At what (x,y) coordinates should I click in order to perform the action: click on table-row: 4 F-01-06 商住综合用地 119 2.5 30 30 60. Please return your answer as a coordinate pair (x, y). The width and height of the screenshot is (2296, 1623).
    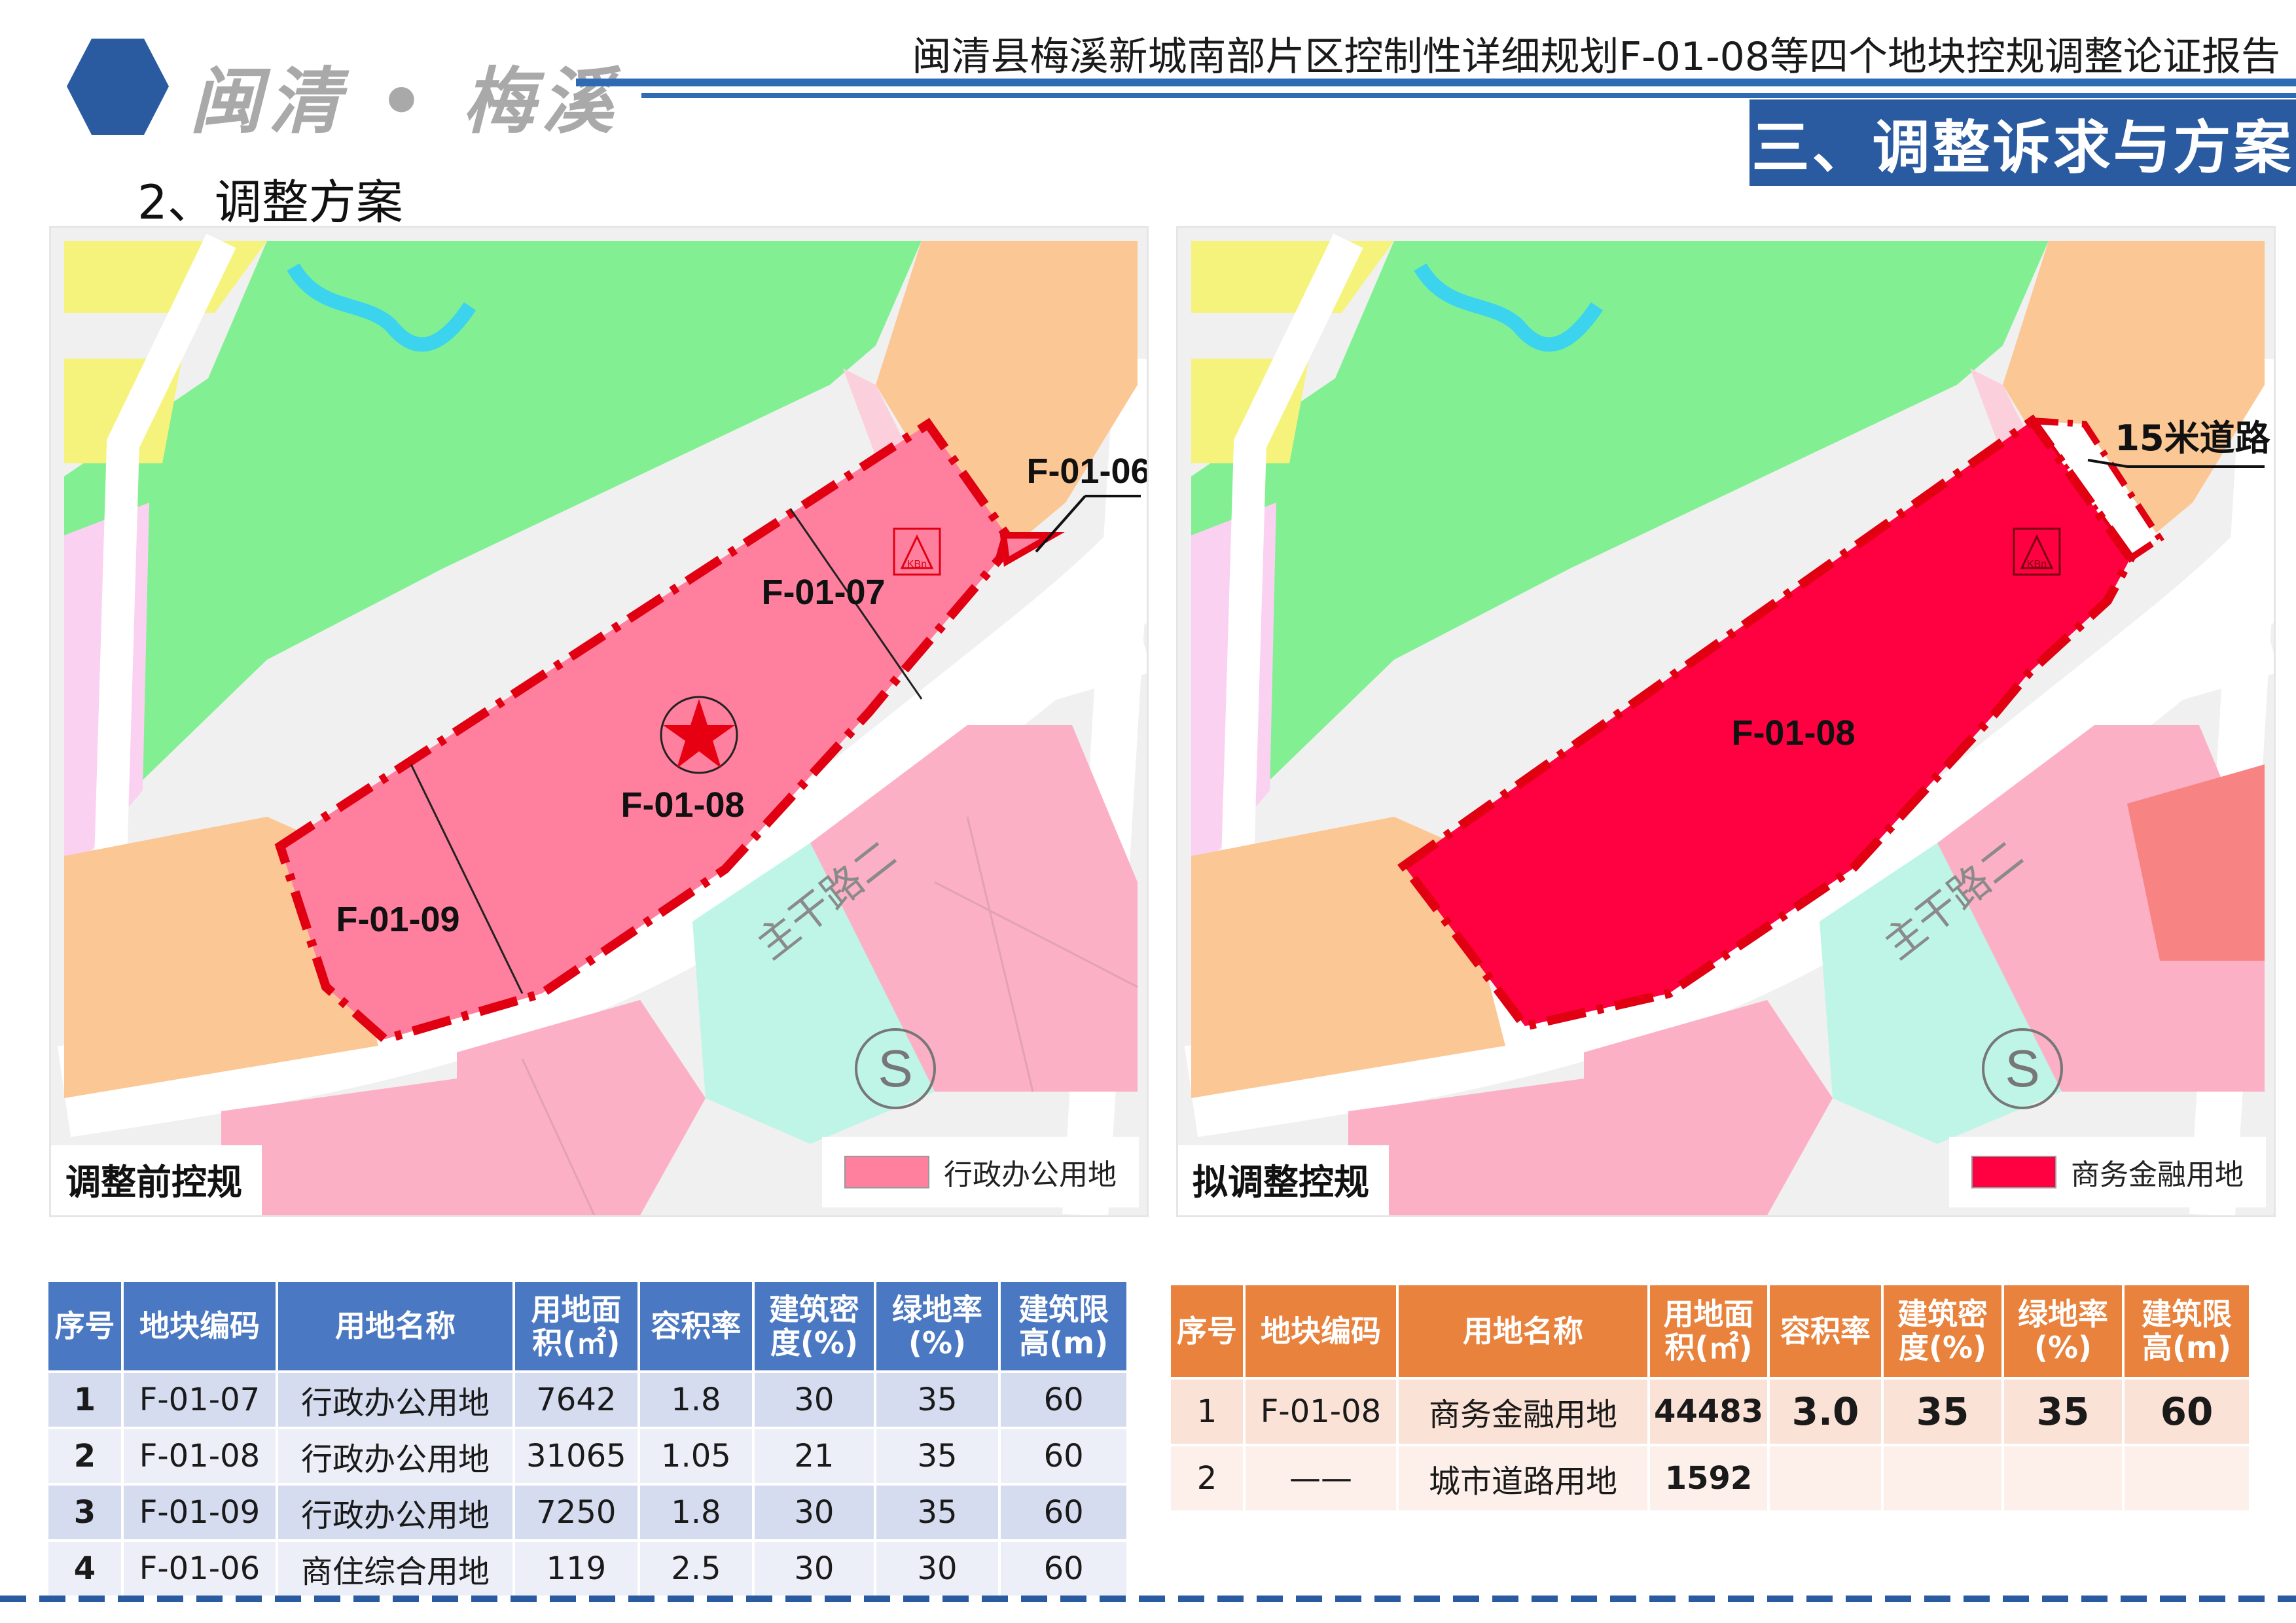
    Looking at the image, I should click on (587, 1569).